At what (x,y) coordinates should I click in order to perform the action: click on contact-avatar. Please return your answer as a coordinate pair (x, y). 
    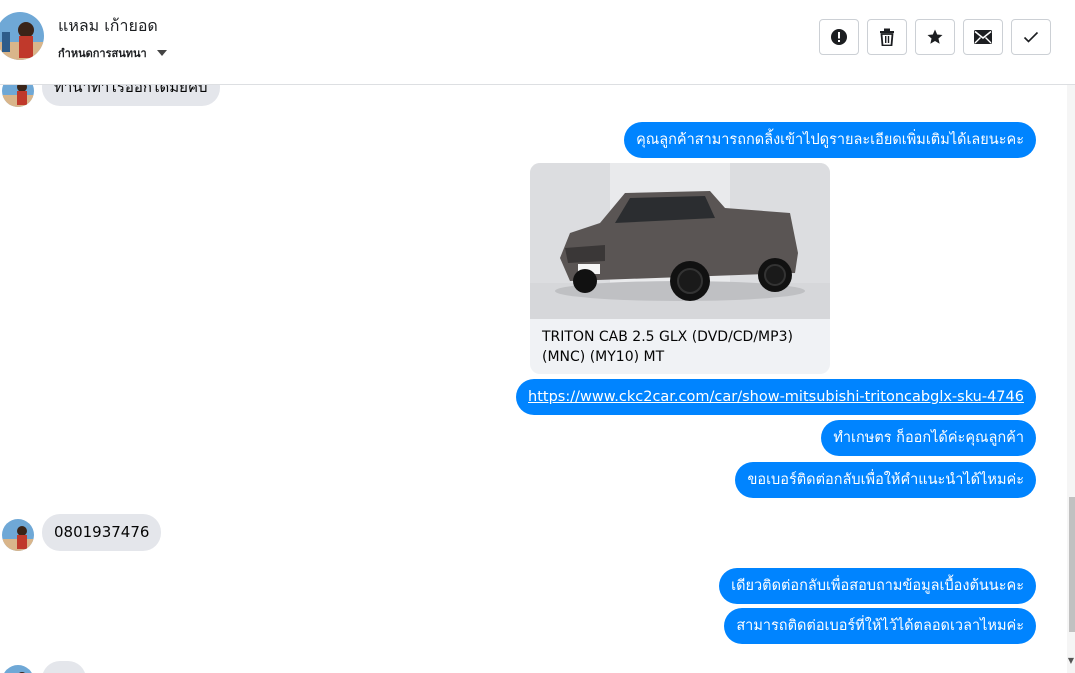
    Looking at the image, I should click on (22, 36).